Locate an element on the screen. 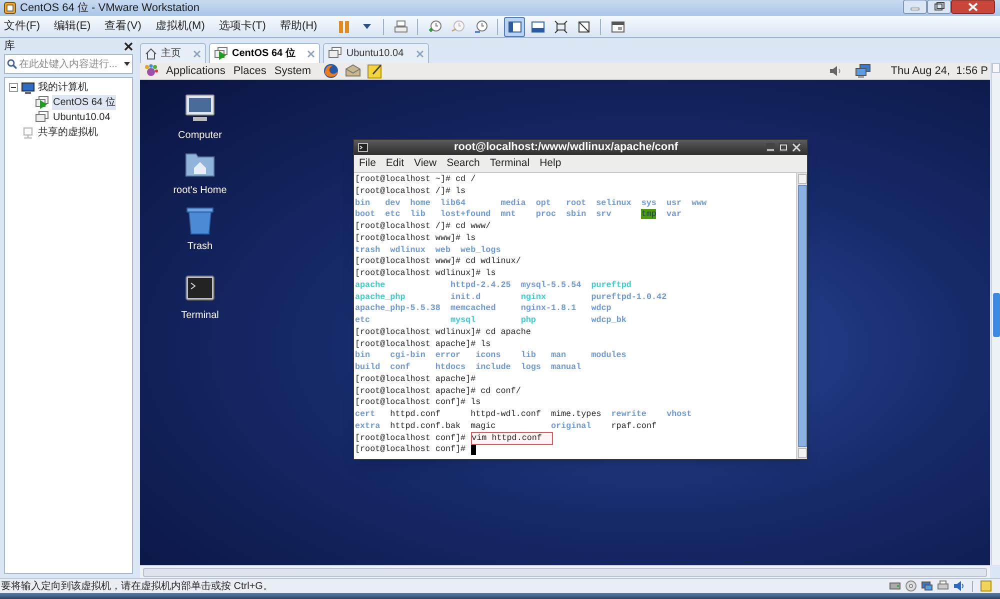 The image size is (1000, 599). directory-name: cert is located at coordinates (365, 414).